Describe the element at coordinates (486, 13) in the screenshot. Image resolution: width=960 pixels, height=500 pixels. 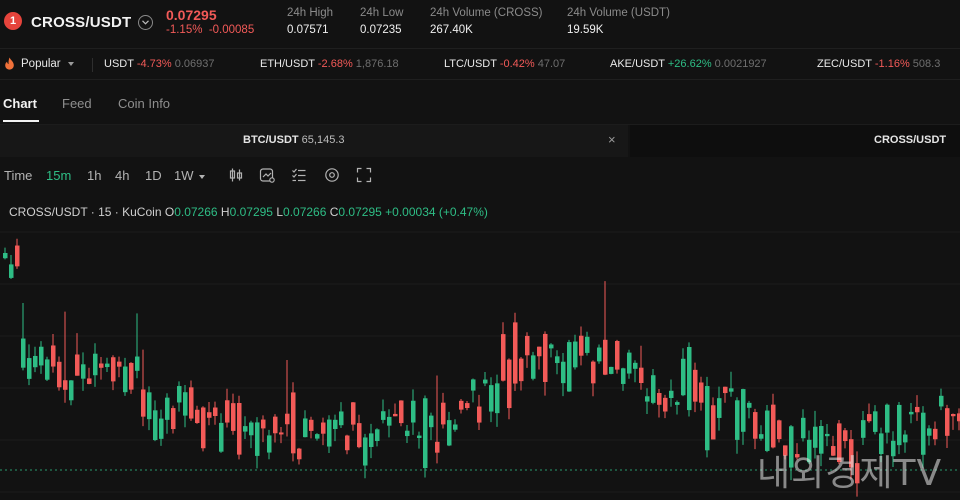
I see `stat-label: 24h Volume (CROSS)` at that location.